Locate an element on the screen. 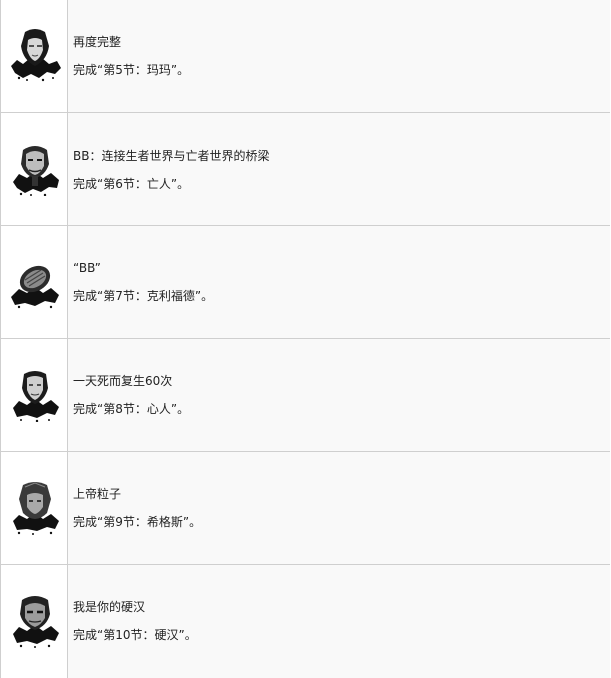 The height and width of the screenshot is (678, 611). trophy-title: 再度完整 is located at coordinates (97, 42).